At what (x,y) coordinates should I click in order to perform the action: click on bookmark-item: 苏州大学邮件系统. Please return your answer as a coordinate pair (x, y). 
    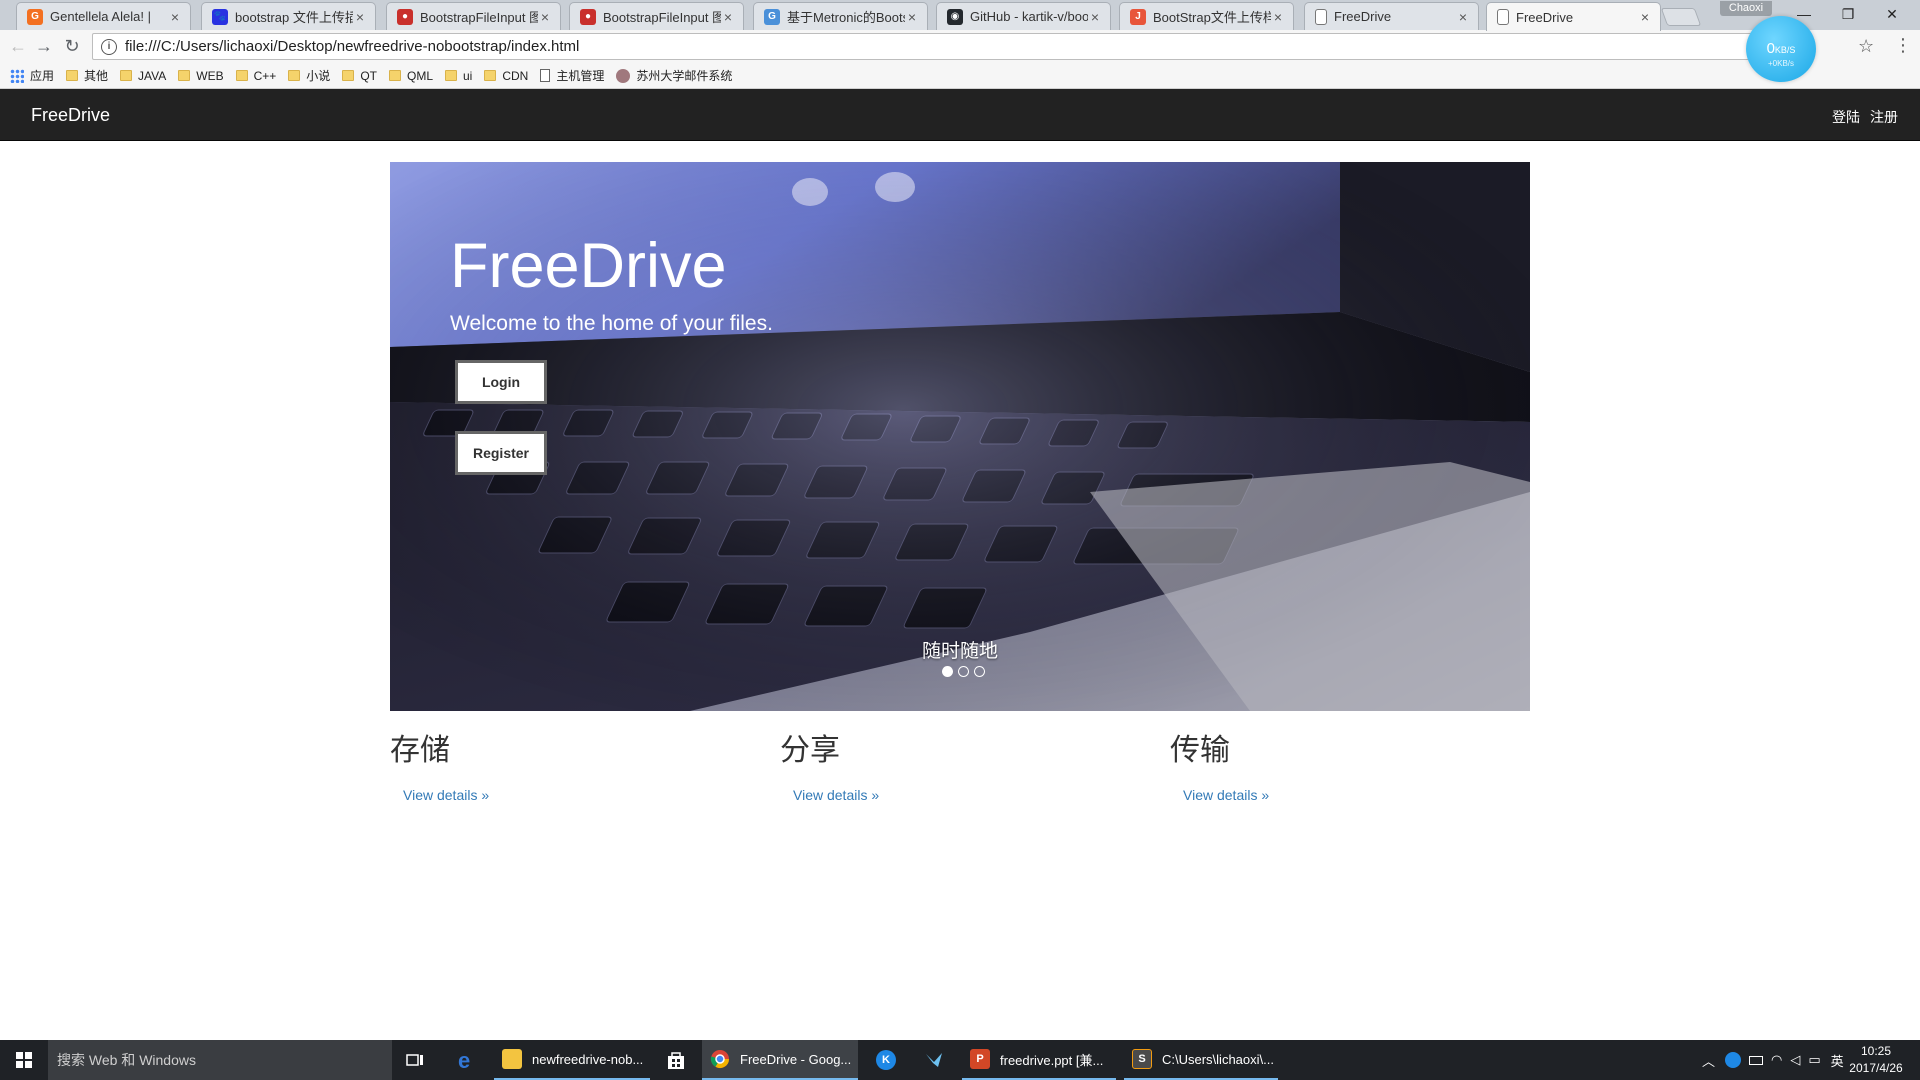
    Looking at the image, I should click on (674, 75).